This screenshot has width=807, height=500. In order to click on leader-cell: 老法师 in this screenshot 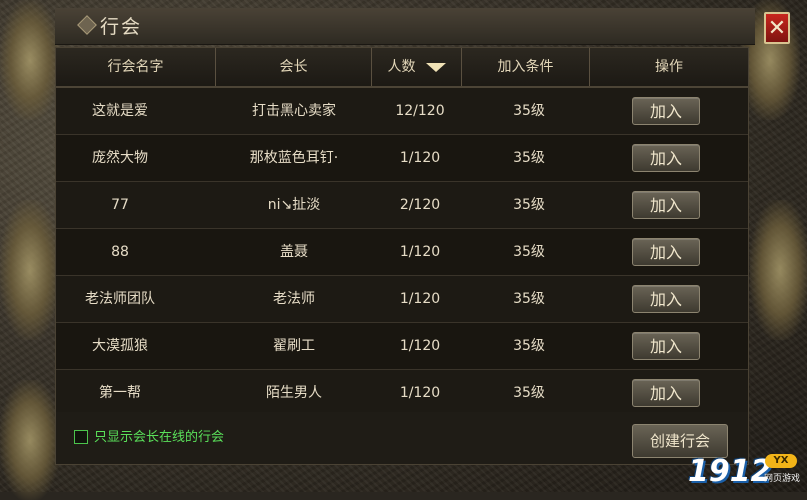, I will do `click(294, 299)`.